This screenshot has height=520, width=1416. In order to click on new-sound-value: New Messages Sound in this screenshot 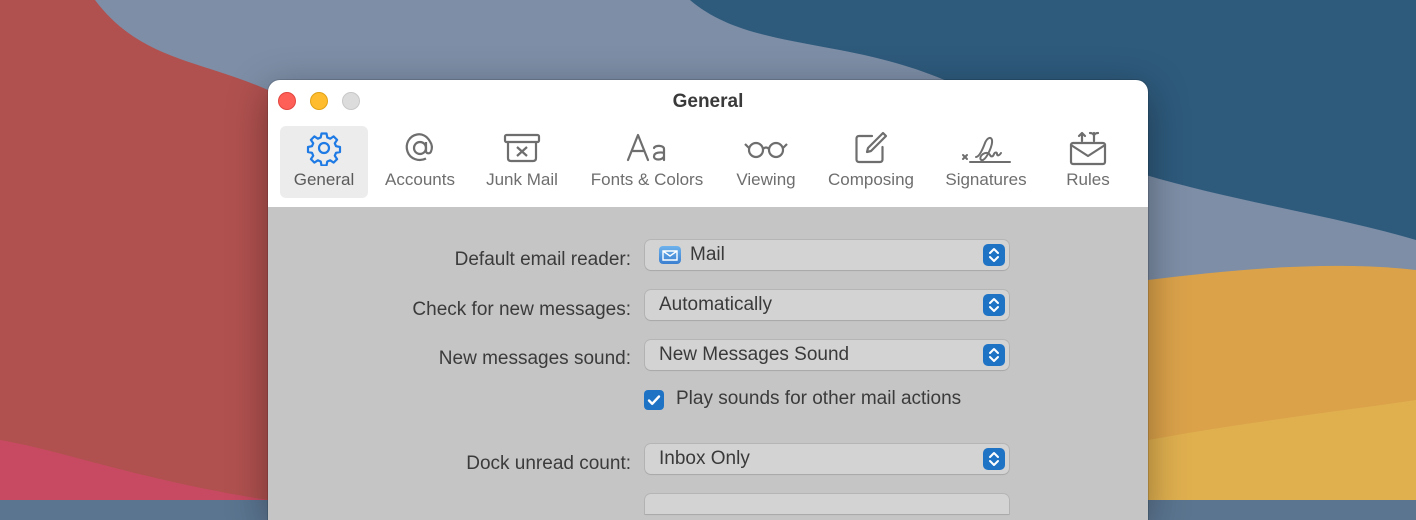, I will do `click(754, 354)`.